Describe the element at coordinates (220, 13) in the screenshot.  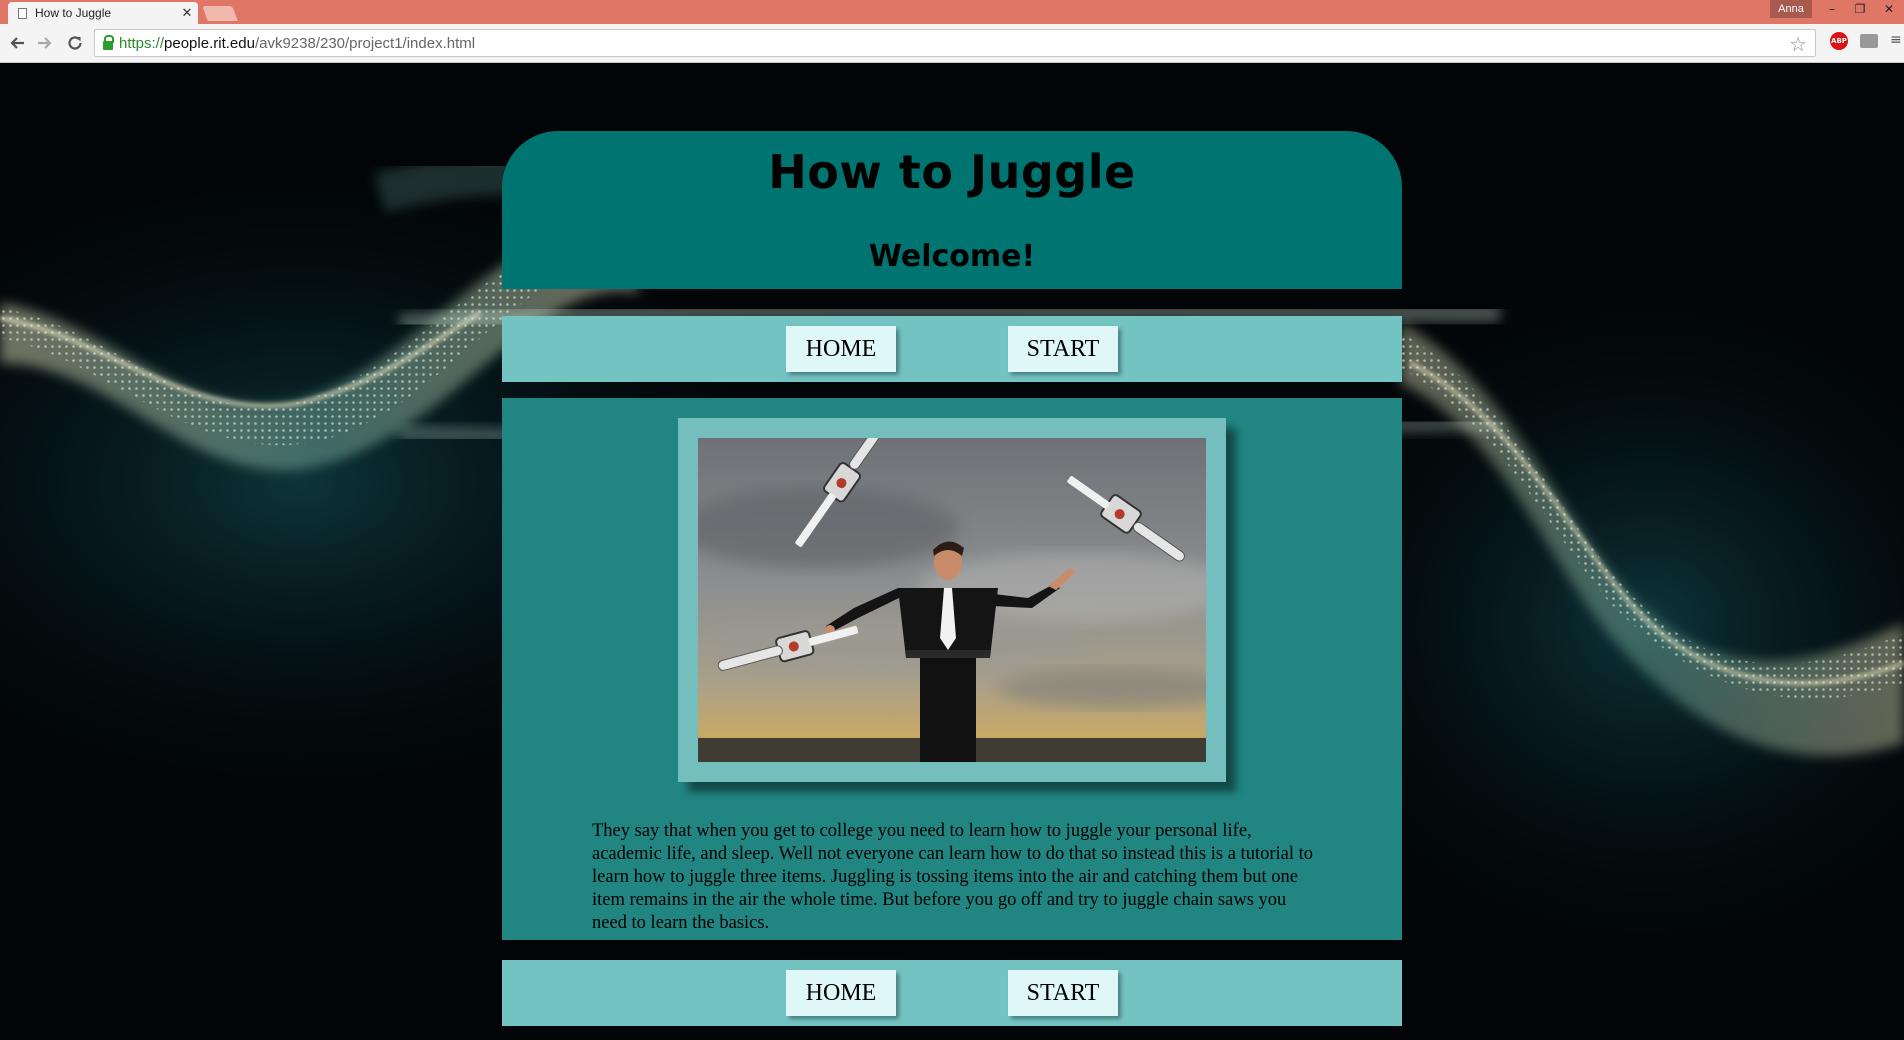
I see `new-tab-button` at that location.